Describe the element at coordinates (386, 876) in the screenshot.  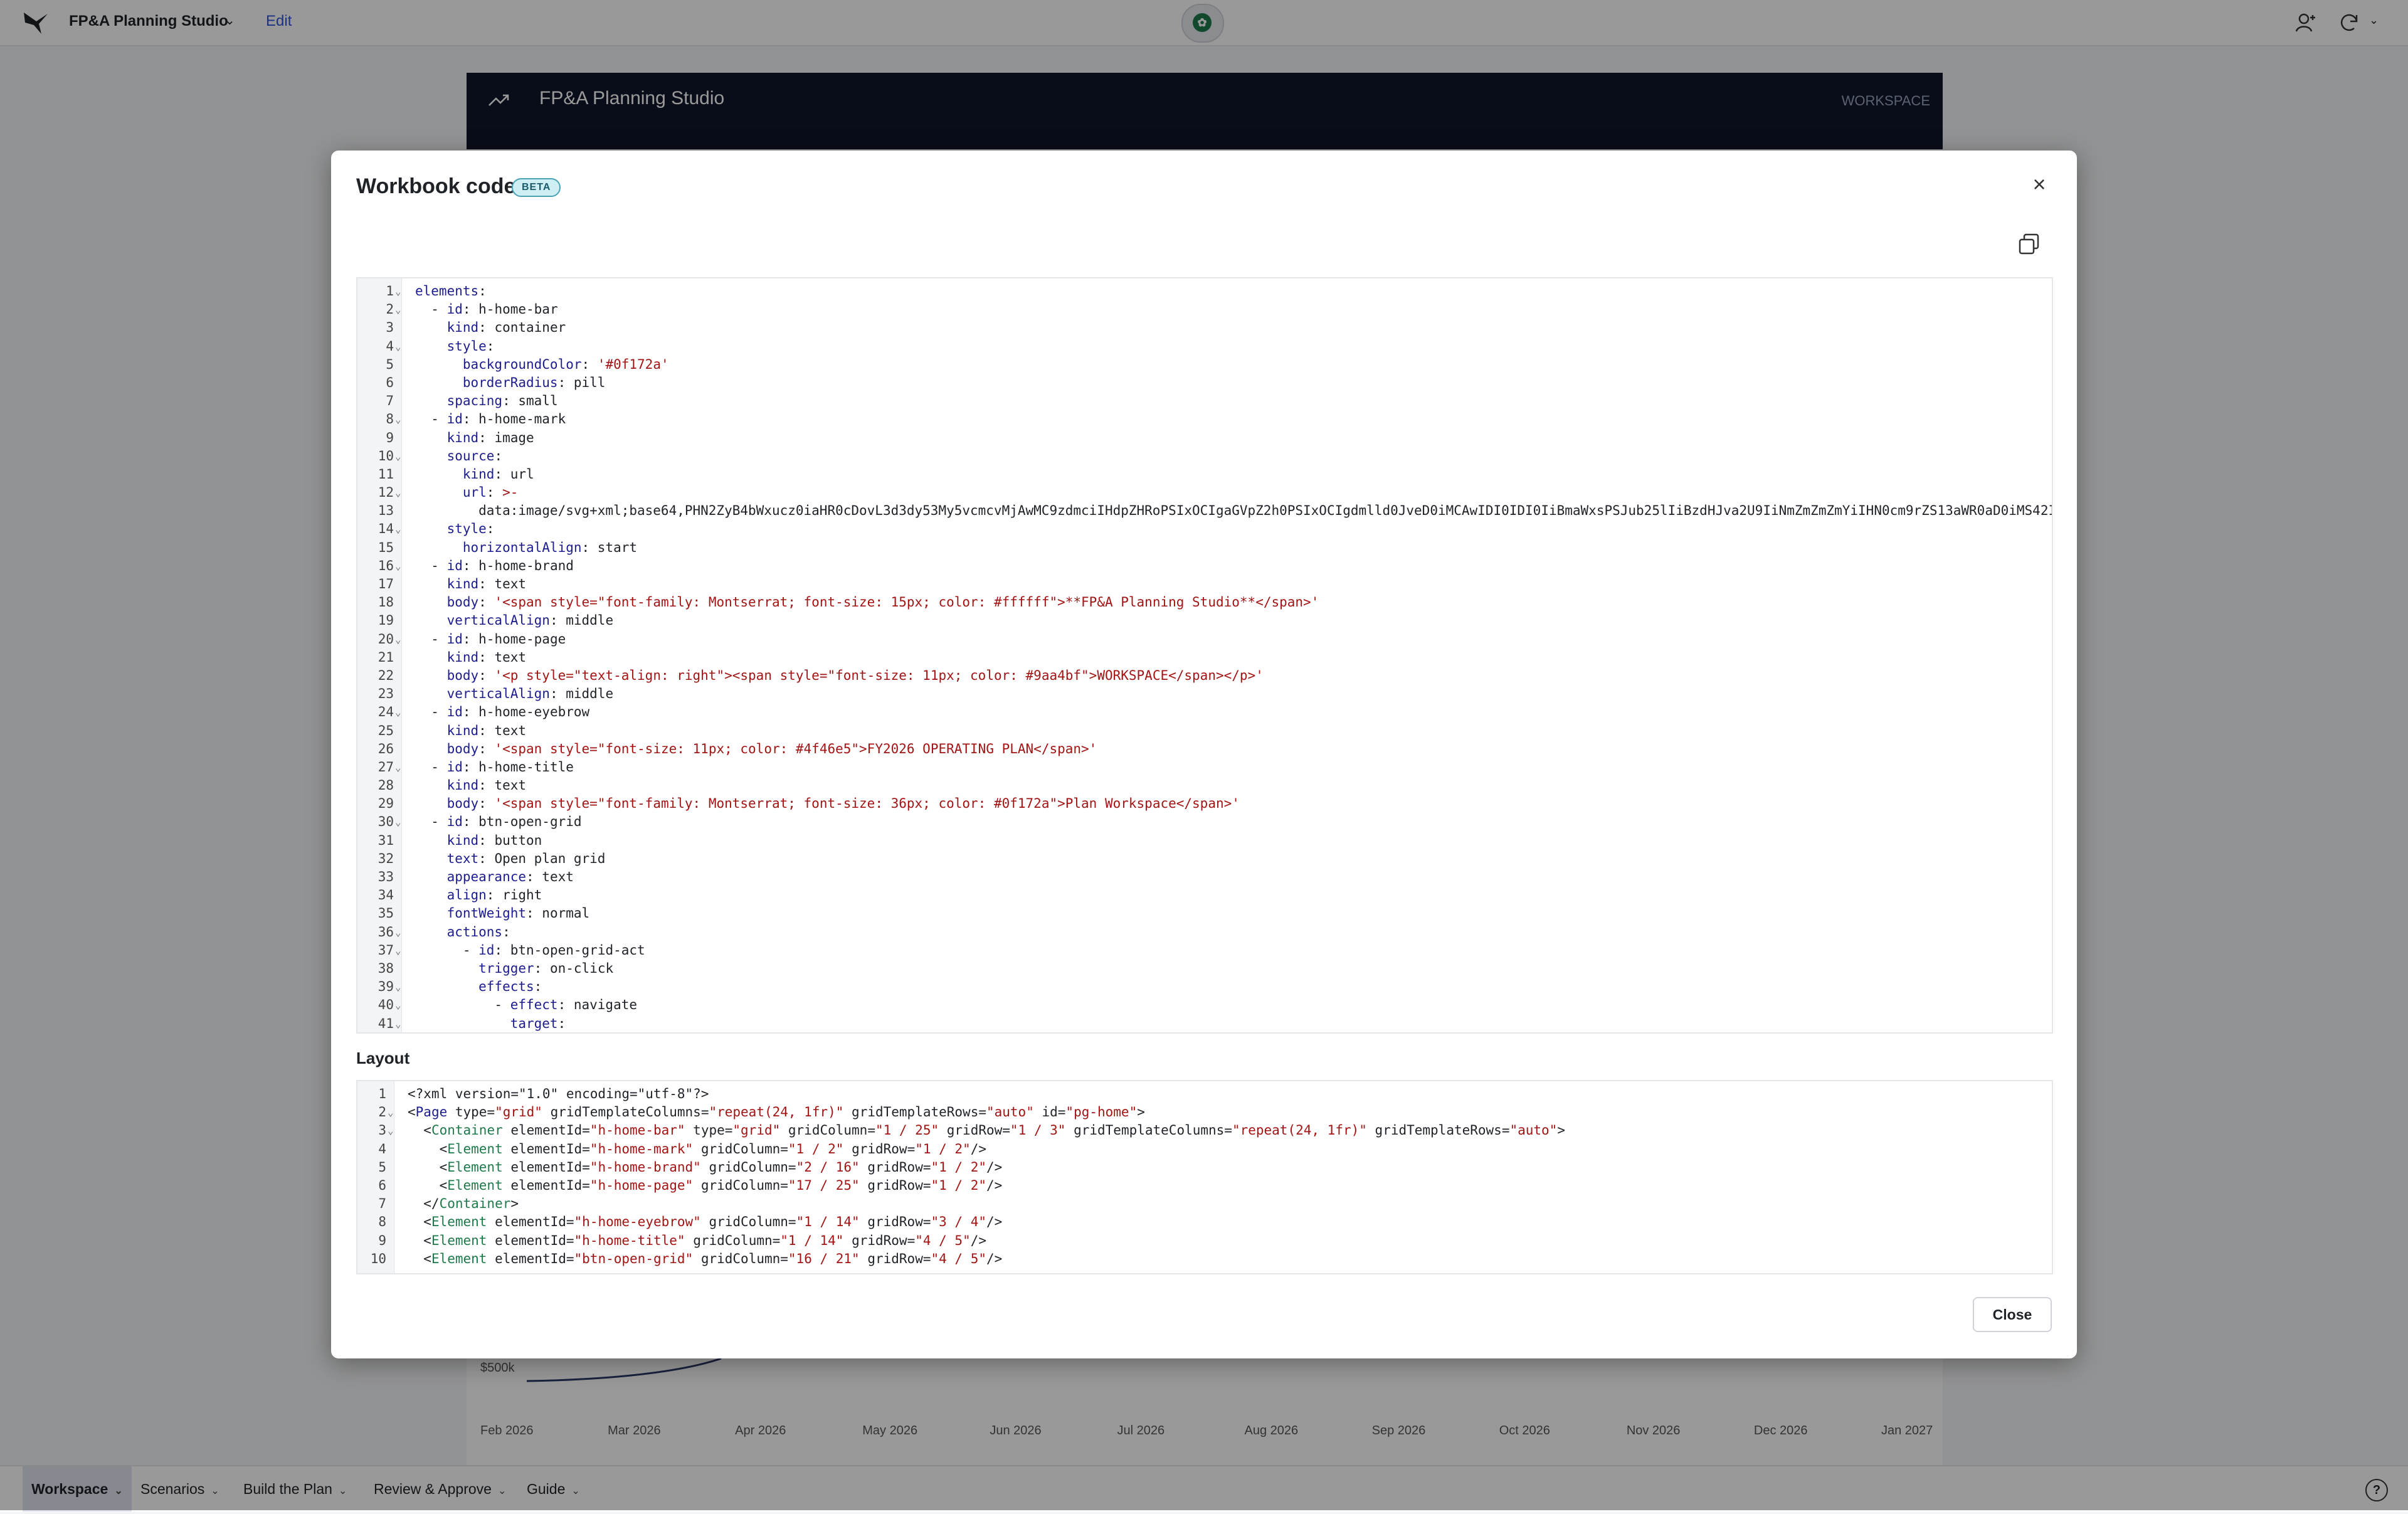
I see `line-number: 33` at that location.